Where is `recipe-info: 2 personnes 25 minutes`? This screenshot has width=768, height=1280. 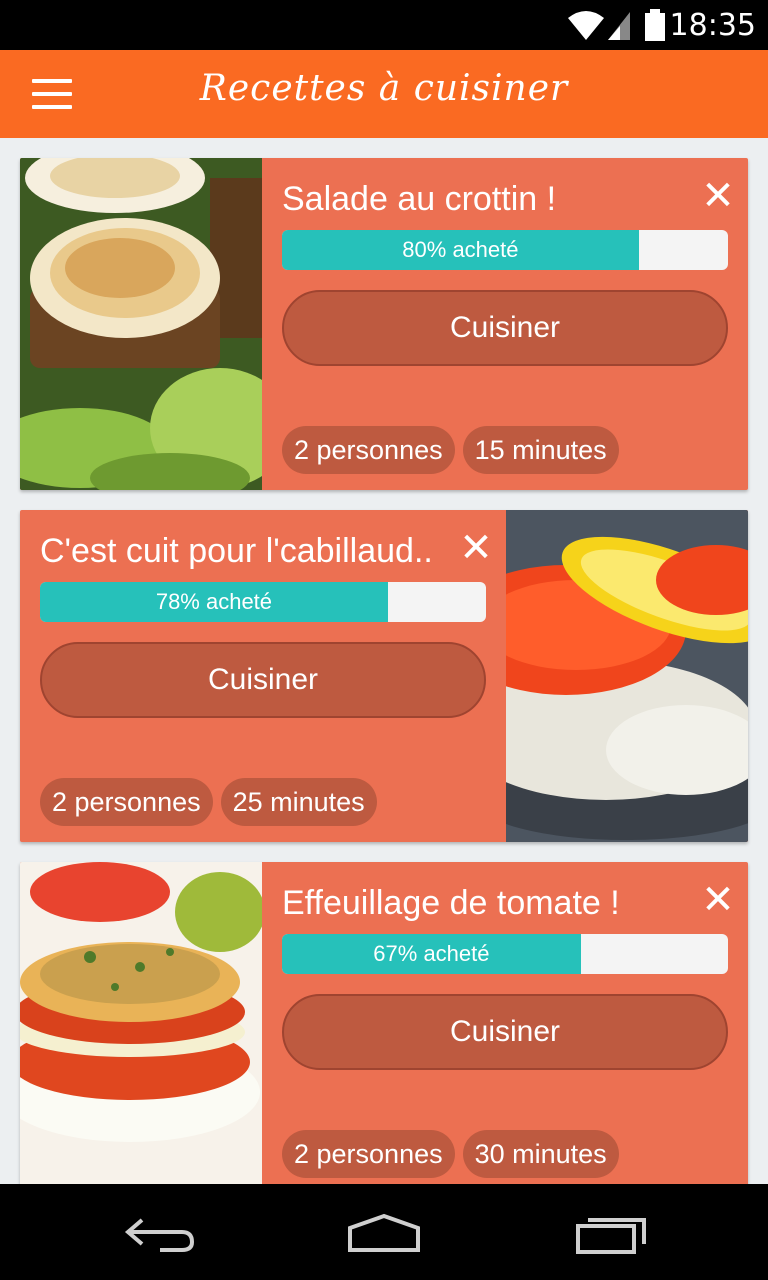 recipe-info: 2 personnes 25 minutes is located at coordinates (208, 802).